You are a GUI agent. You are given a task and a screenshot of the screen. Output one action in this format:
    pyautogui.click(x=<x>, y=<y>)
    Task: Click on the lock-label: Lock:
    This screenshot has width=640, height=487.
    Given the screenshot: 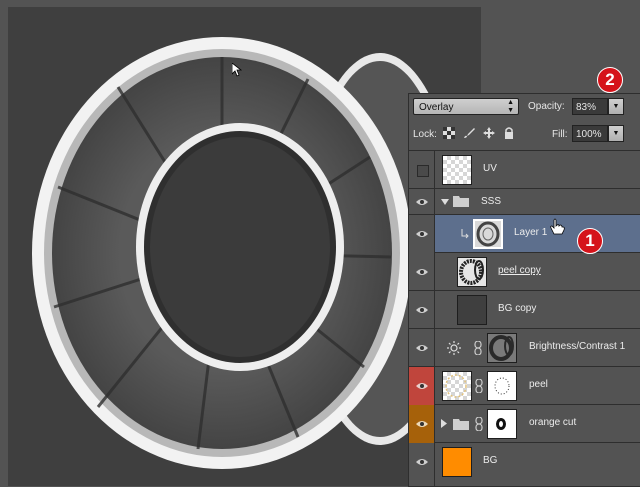 What is the action you would take?
    pyautogui.click(x=425, y=134)
    